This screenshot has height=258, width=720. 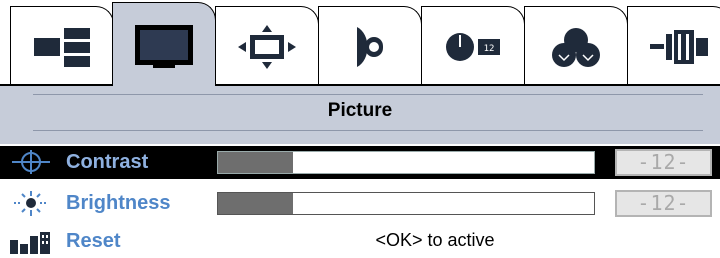 What do you see at coordinates (406, 203) in the screenshot?
I see `brightness-slider` at bounding box center [406, 203].